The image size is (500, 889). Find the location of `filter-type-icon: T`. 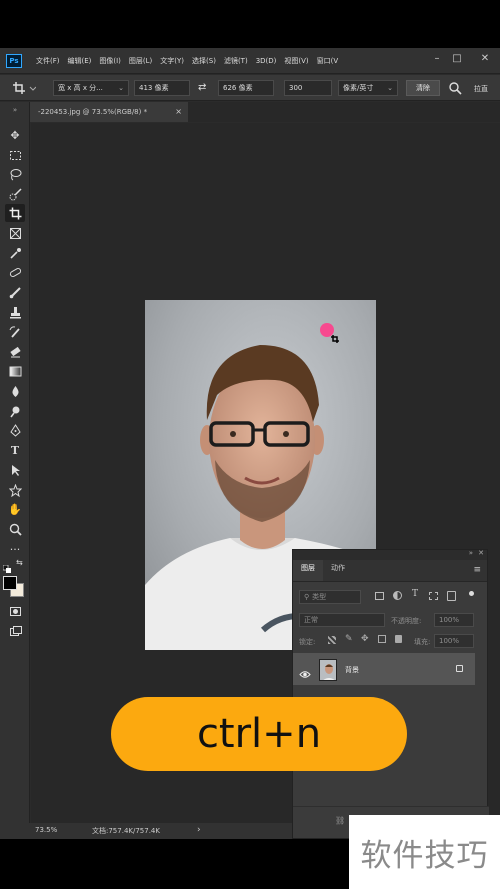

filter-type-icon: T is located at coordinates (415, 594).